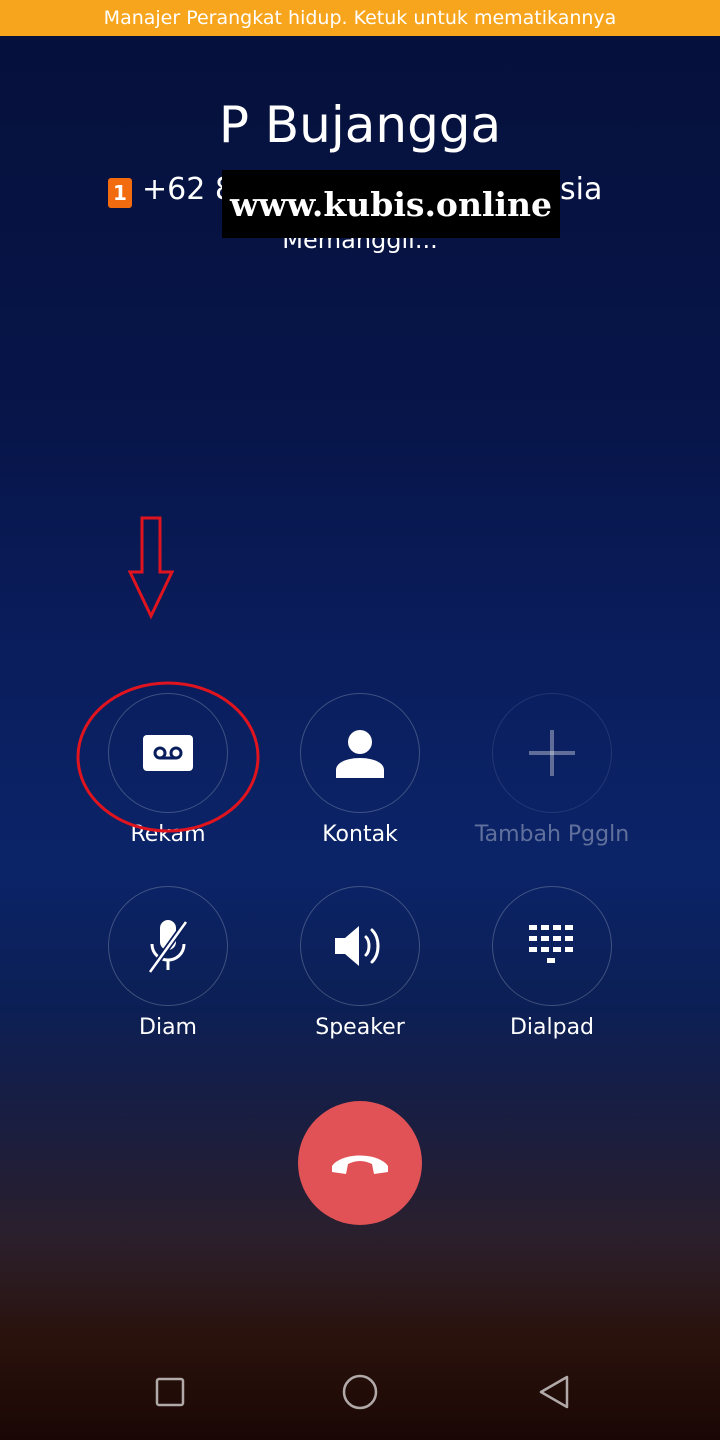  I want to click on home-button, so click(360, 1392).